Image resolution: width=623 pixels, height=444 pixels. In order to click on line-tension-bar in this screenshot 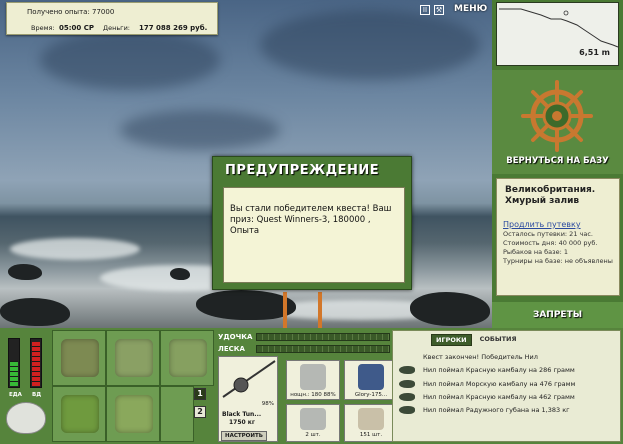, I will do `click(323, 349)`.